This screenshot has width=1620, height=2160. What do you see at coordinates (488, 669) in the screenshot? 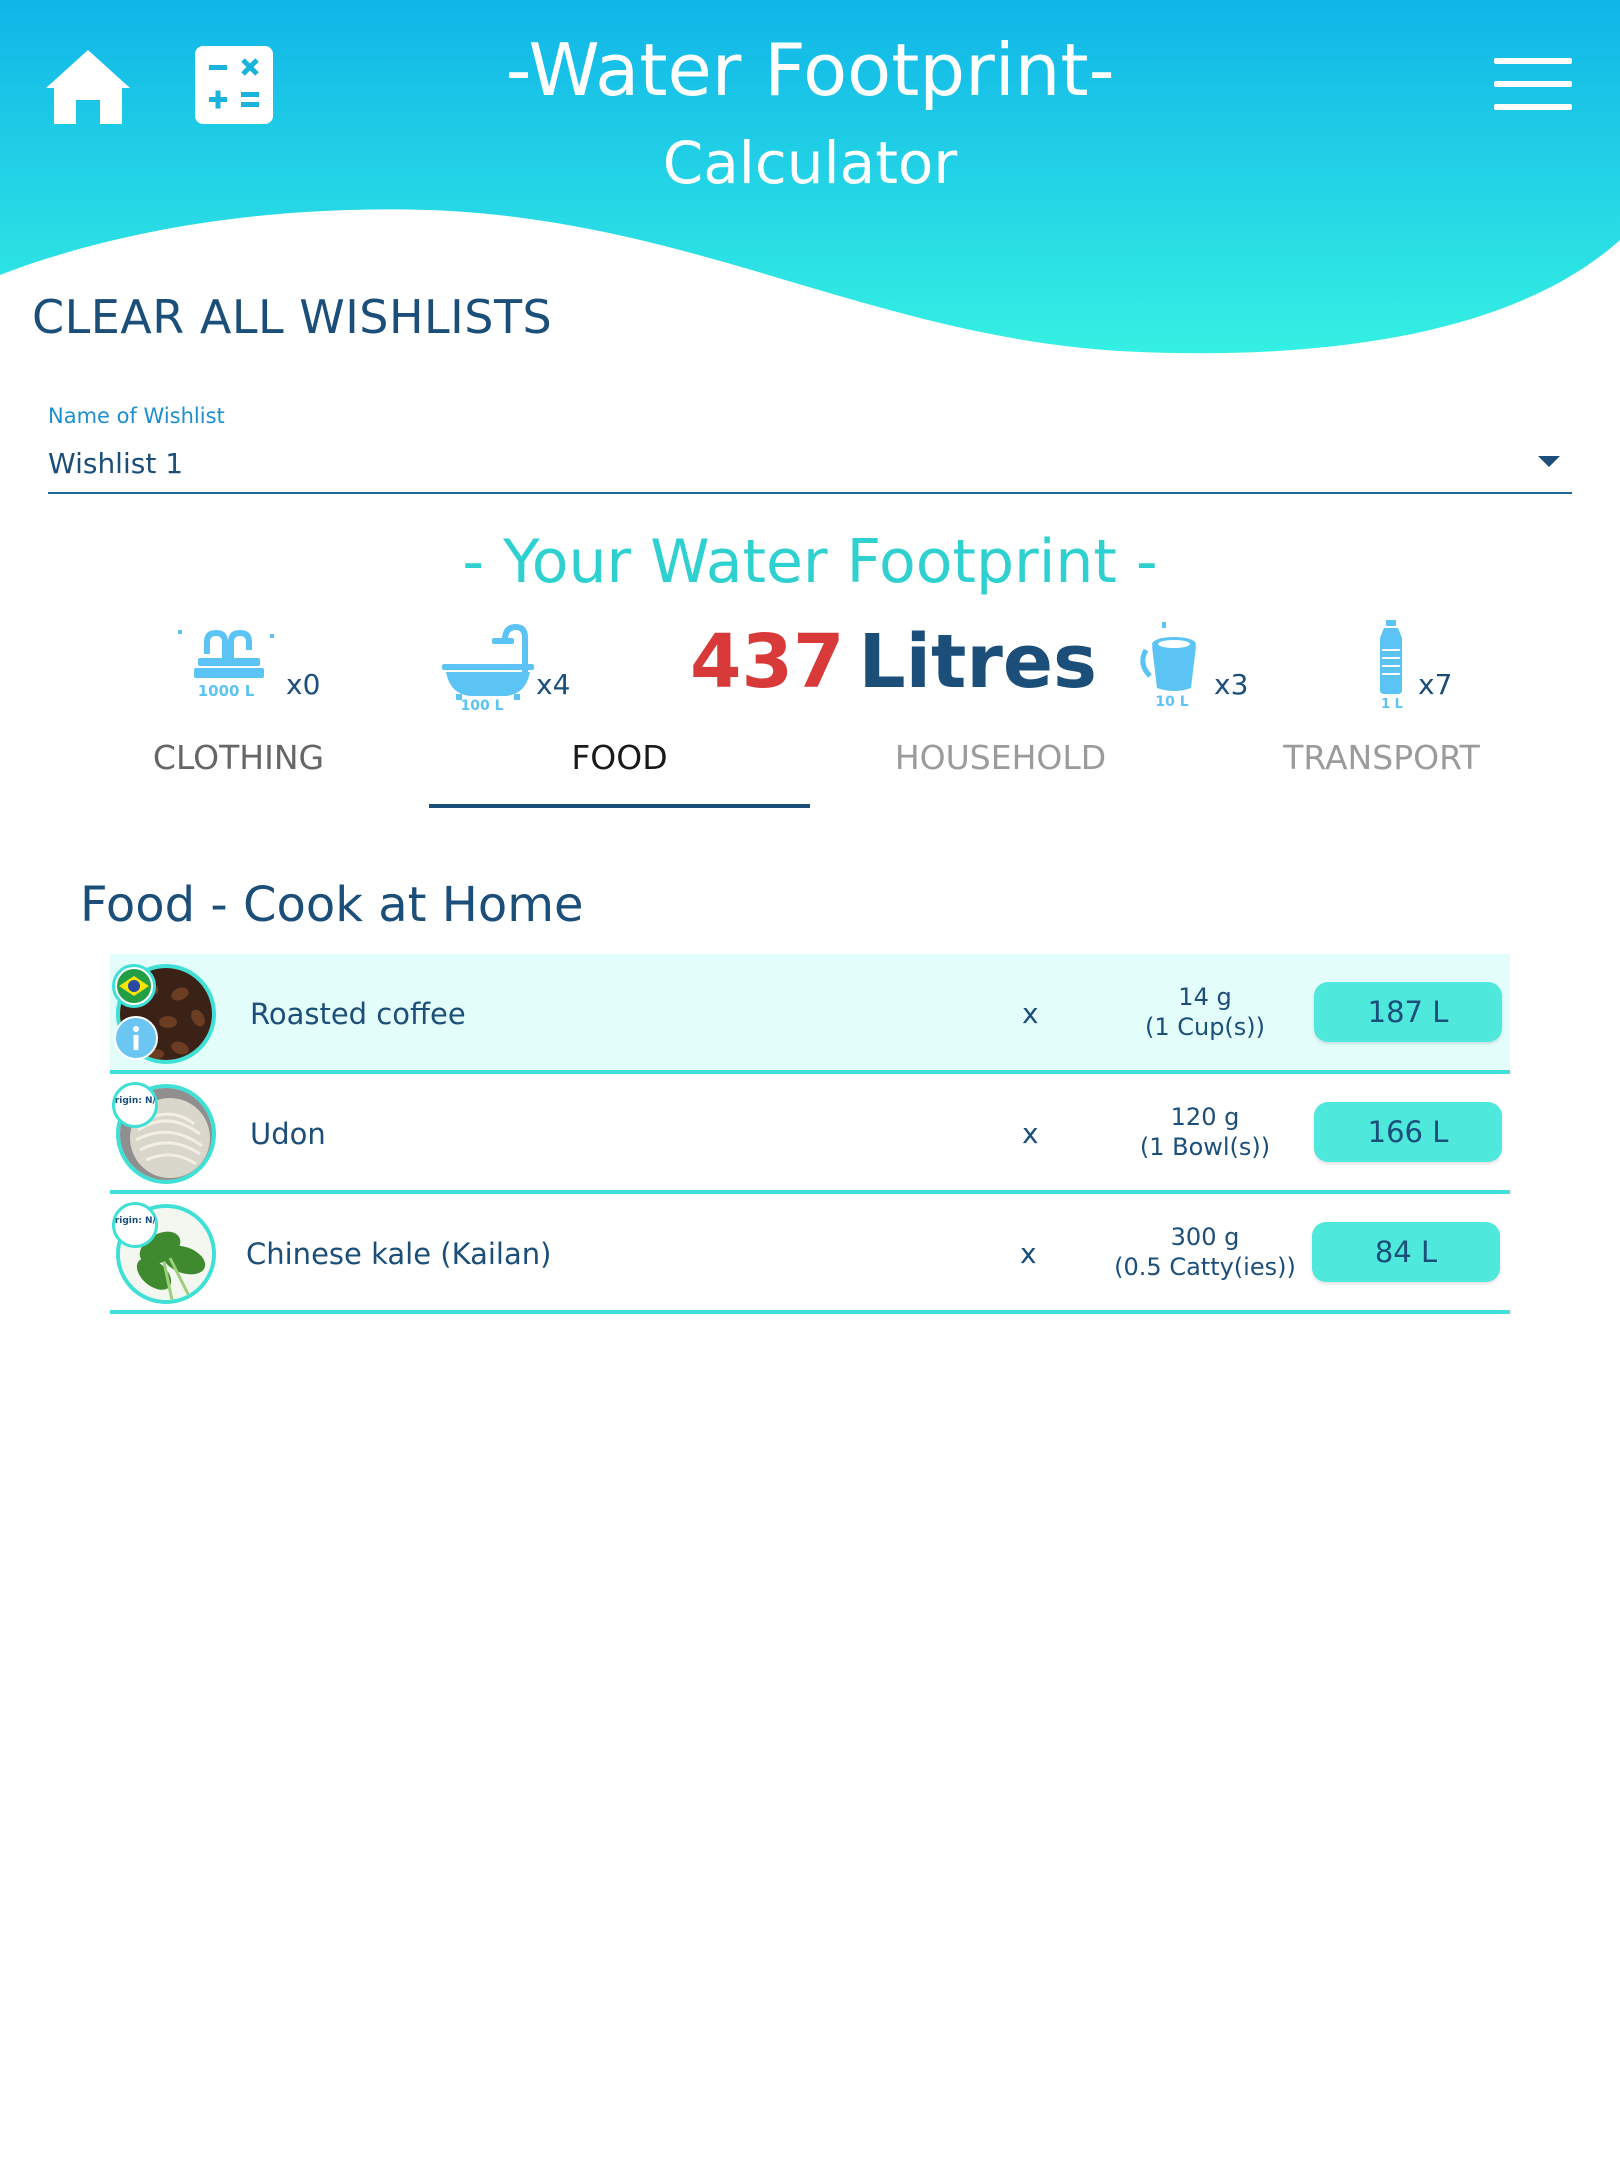
I see `bathtub-icon: 100 L` at bounding box center [488, 669].